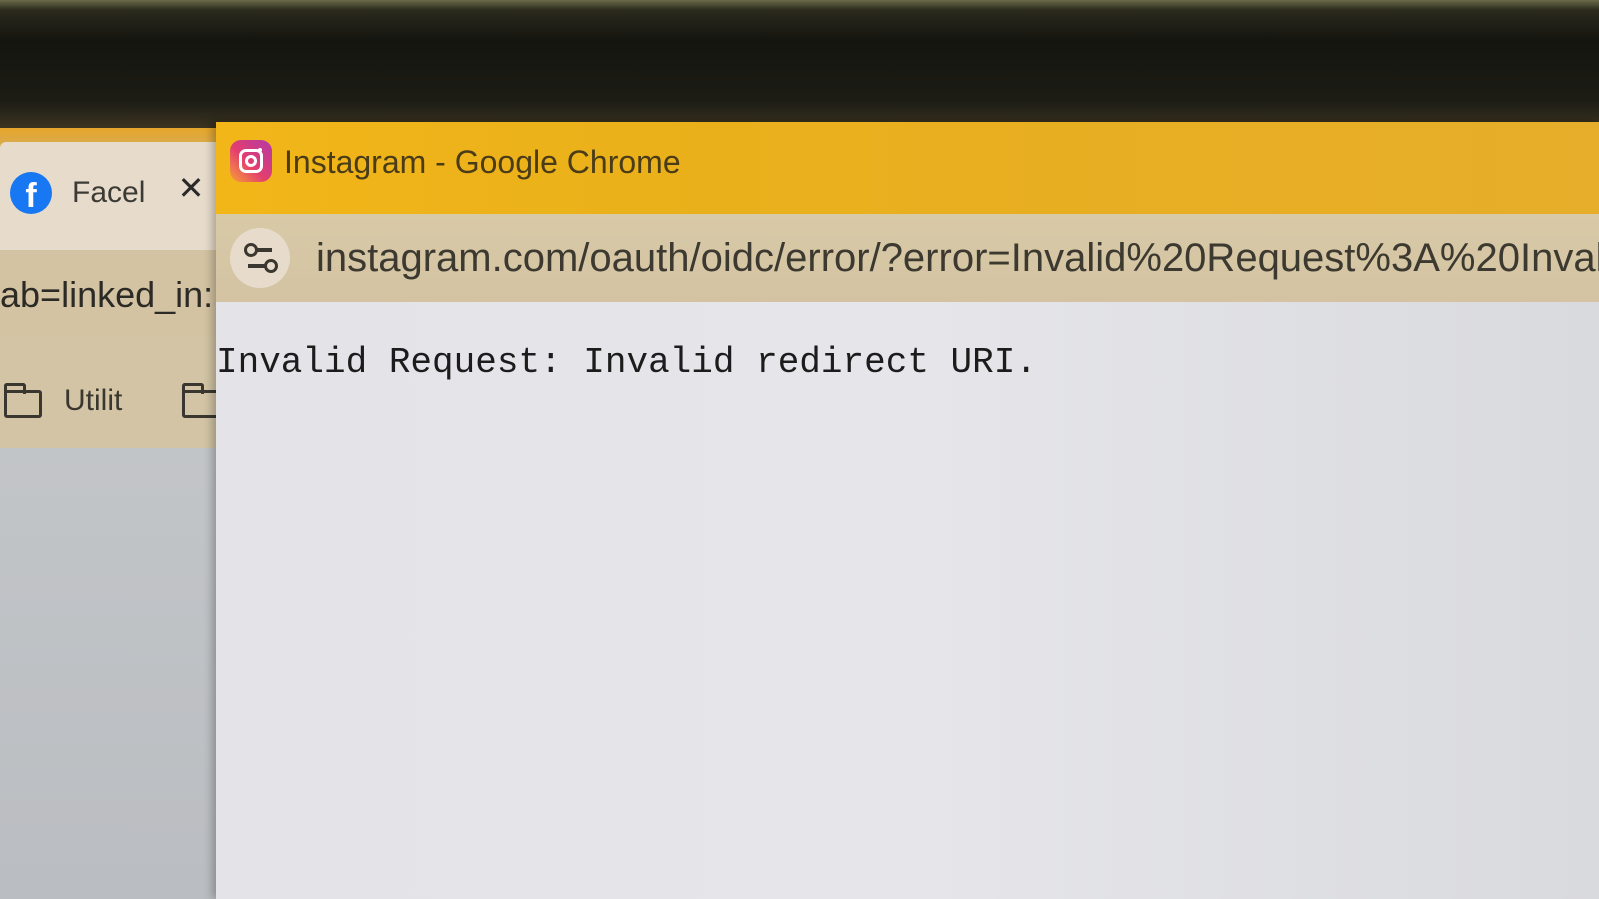 Image resolution: width=1599 pixels, height=899 pixels. I want to click on background-page-content, so click(111, 673).